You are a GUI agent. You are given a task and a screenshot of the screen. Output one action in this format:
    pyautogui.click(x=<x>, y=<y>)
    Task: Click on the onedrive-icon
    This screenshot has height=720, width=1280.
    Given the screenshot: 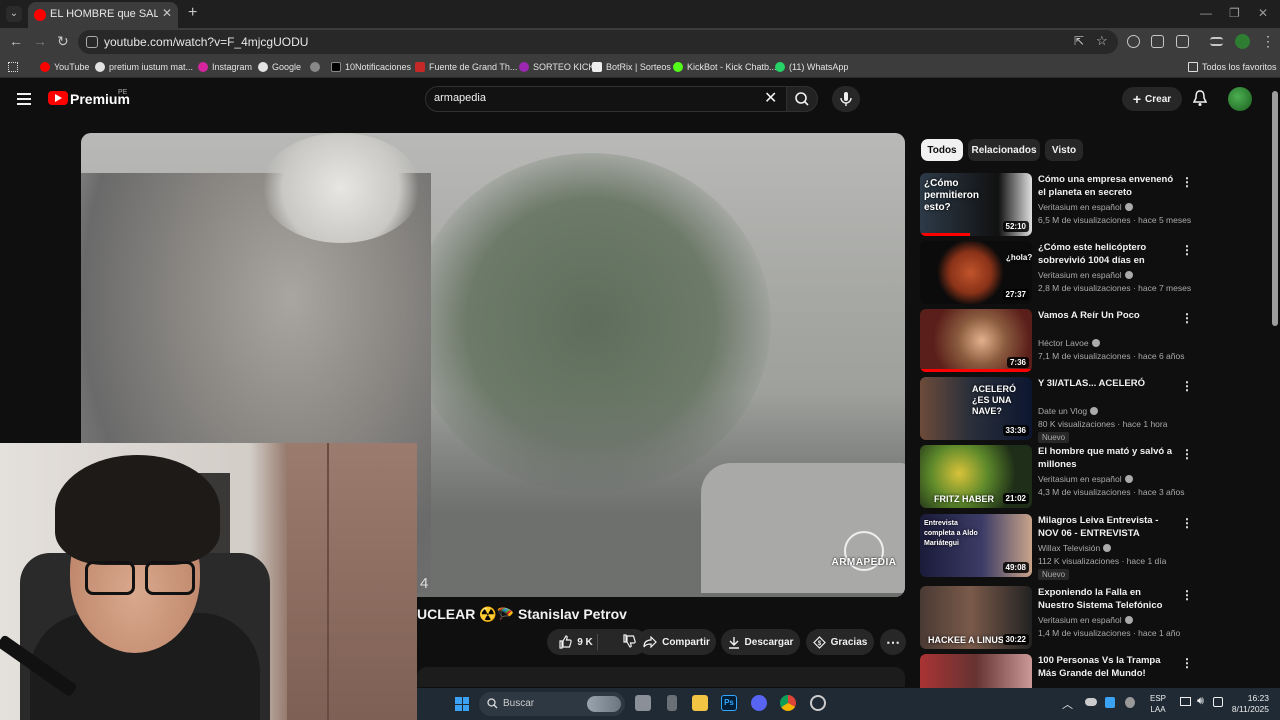 What is the action you would take?
    pyautogui.click(x=1091, y=702)
    